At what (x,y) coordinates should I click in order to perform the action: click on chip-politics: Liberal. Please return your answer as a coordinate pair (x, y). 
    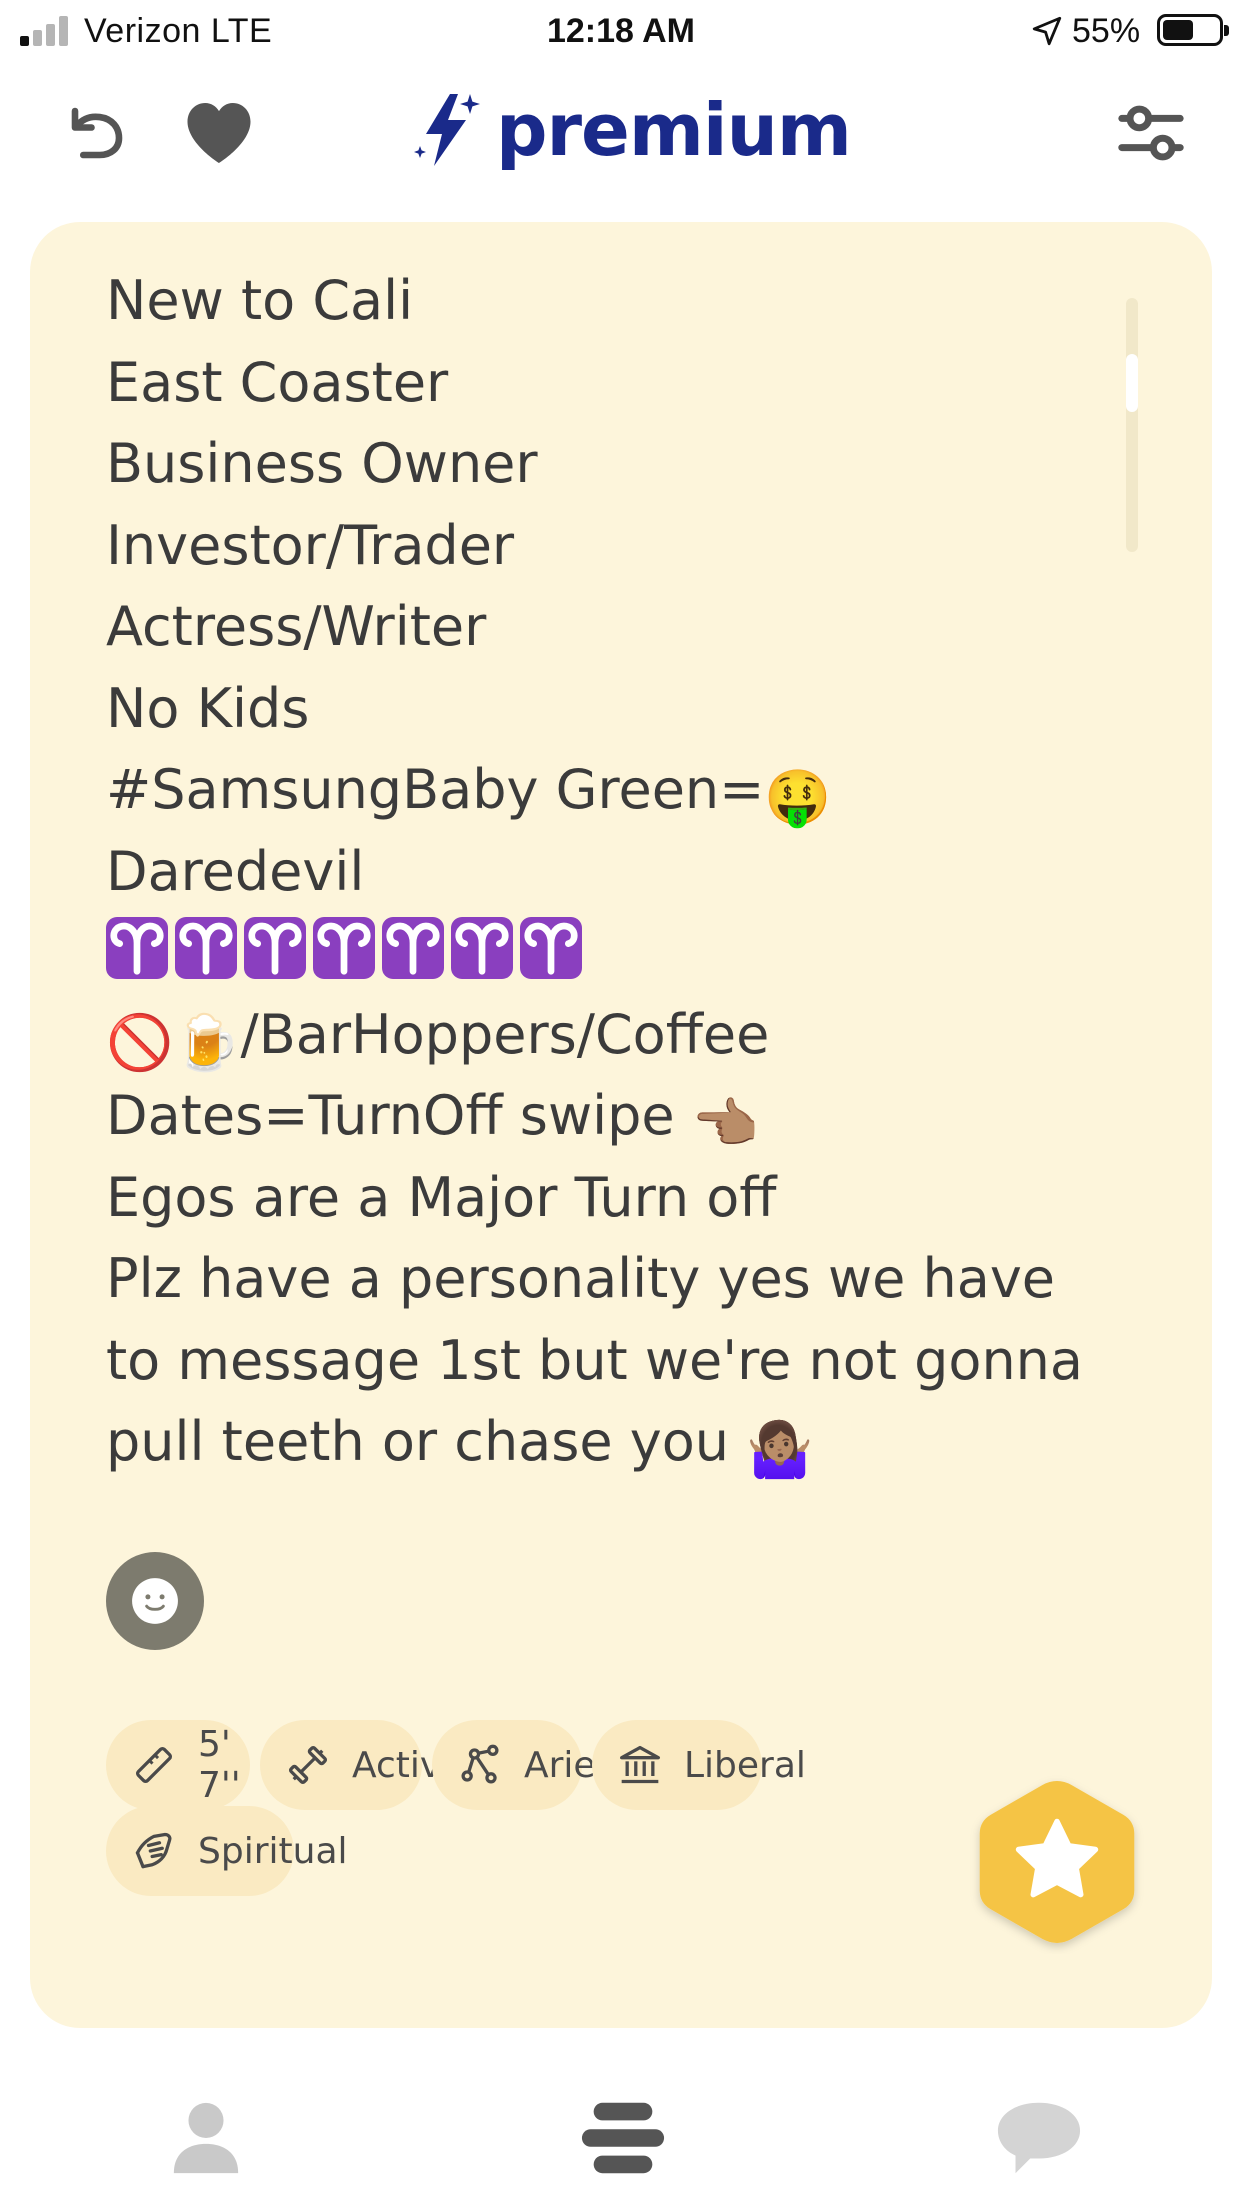
    Looking at the image, I should click on (699, 1765).